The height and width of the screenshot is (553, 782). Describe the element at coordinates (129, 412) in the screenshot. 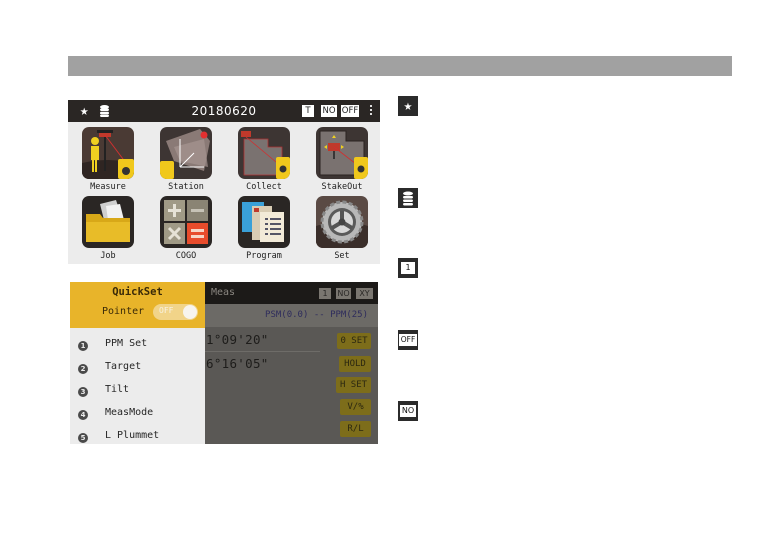

I see `item-label: MeasMode` at that location.